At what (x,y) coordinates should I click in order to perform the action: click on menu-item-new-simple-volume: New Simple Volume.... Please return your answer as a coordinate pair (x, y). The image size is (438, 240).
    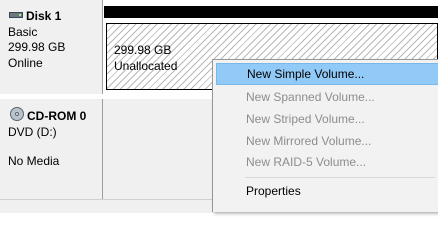
    Looking at the image, I should click on (327, 74).